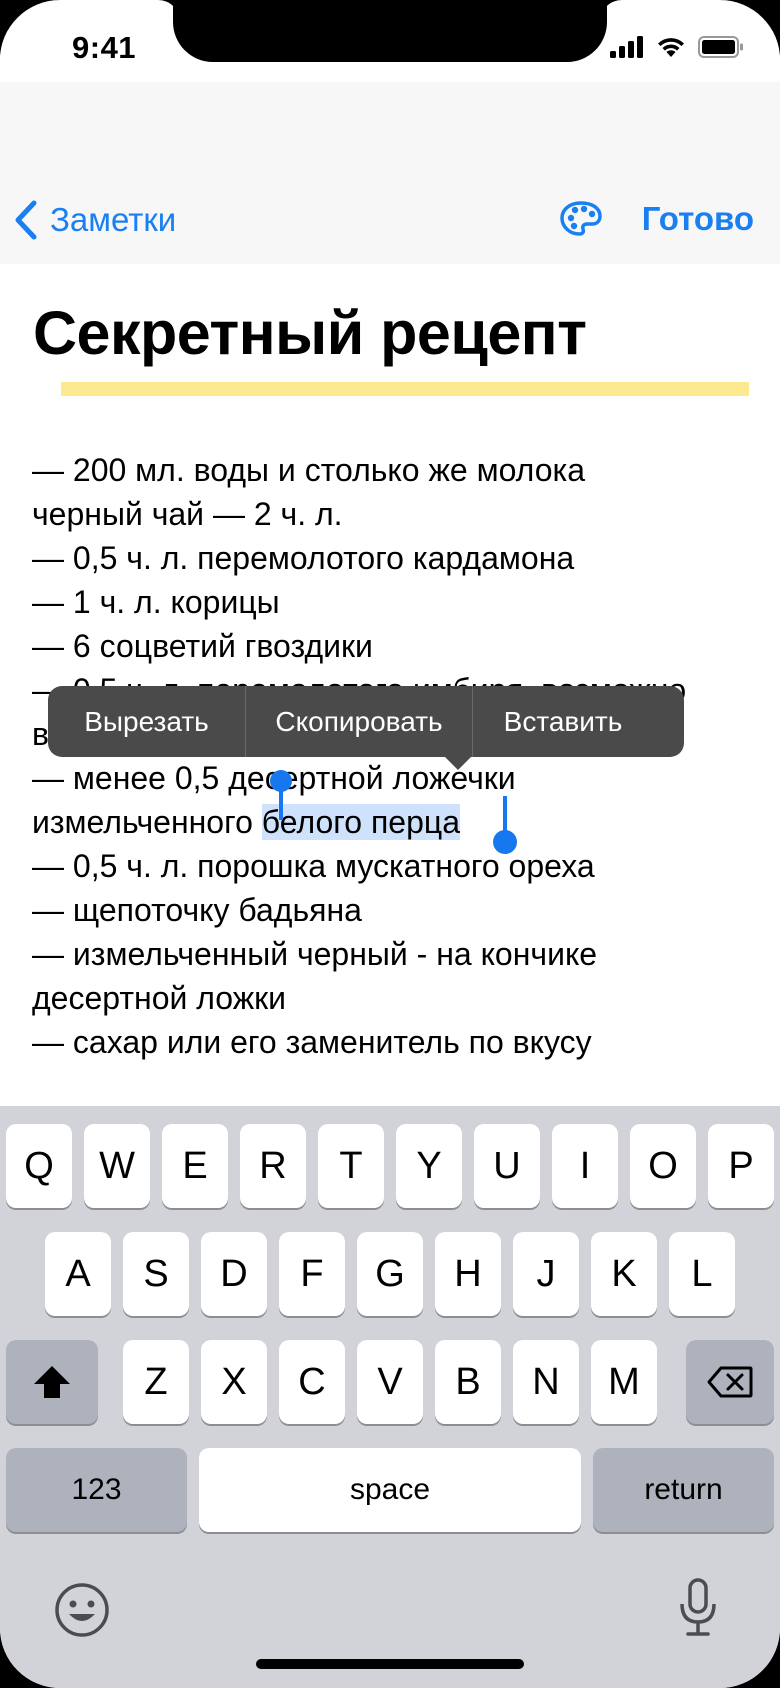 The width and height of the screenshot is (780, 1688). What do you see at coordinates (147, 822) in the screenshot?
I see `selection-prefix: измельченного` at bounding box center [147, 822].